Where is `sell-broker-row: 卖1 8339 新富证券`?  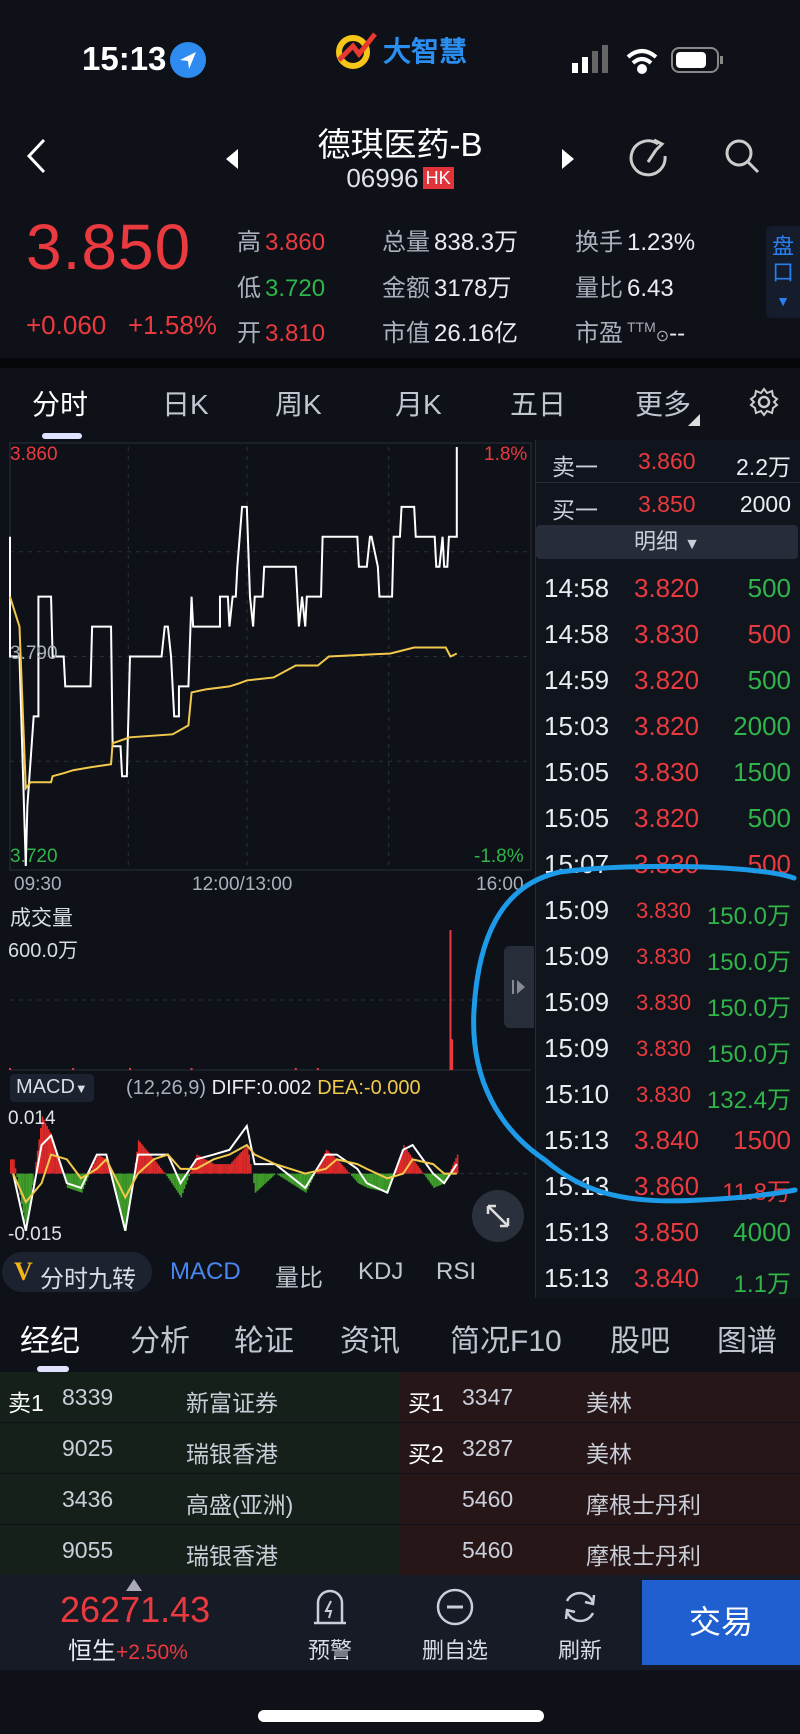 sell-broker-row: 卖1 8339 新富证券 is located at coordinates (200, 1397).